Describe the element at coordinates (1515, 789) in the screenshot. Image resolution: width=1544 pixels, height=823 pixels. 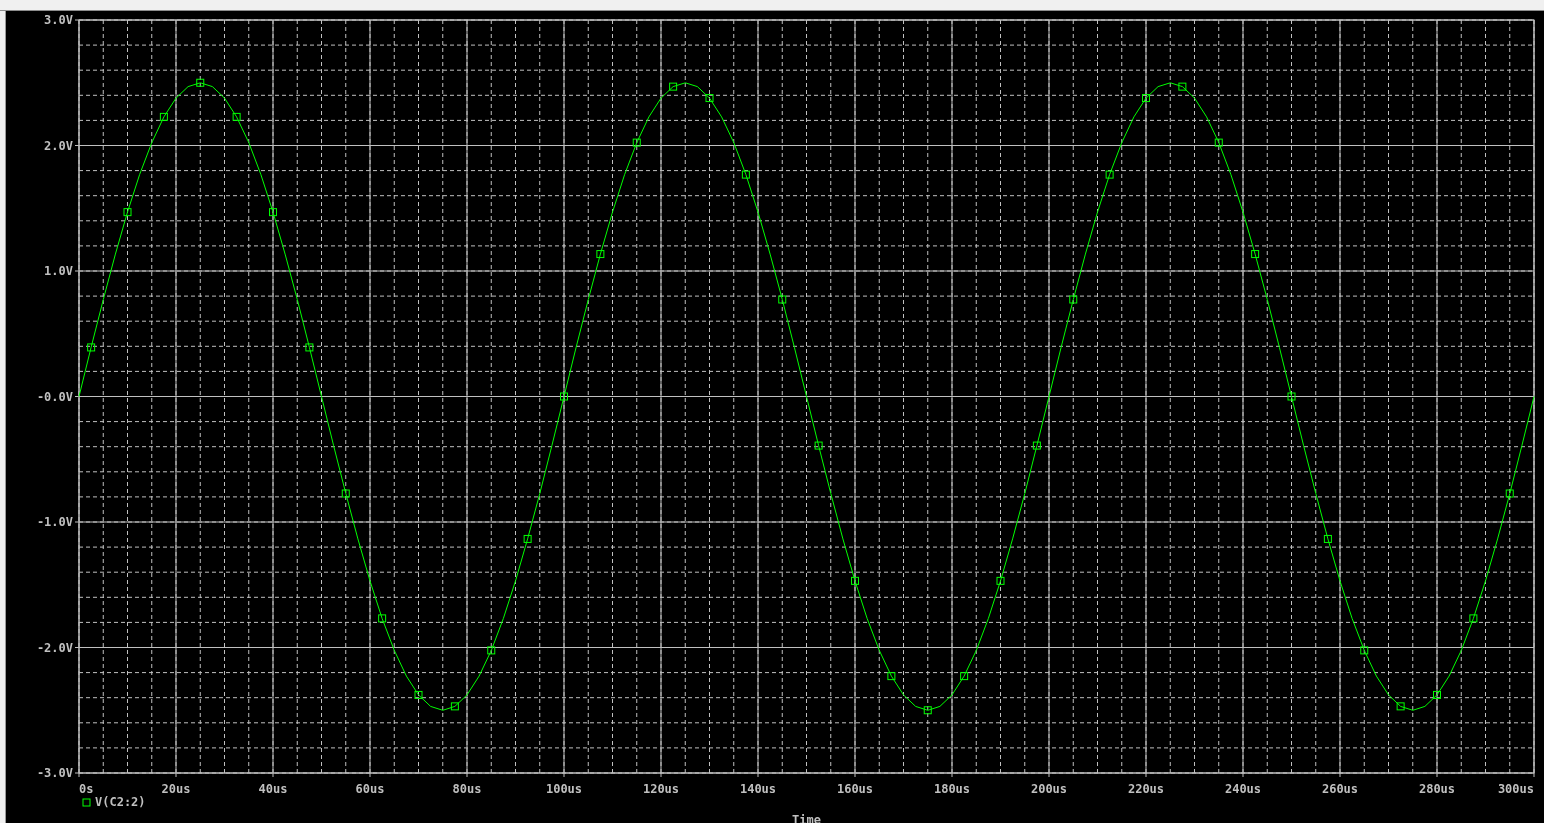
I see `axis-tick-label: 300us` at that location.